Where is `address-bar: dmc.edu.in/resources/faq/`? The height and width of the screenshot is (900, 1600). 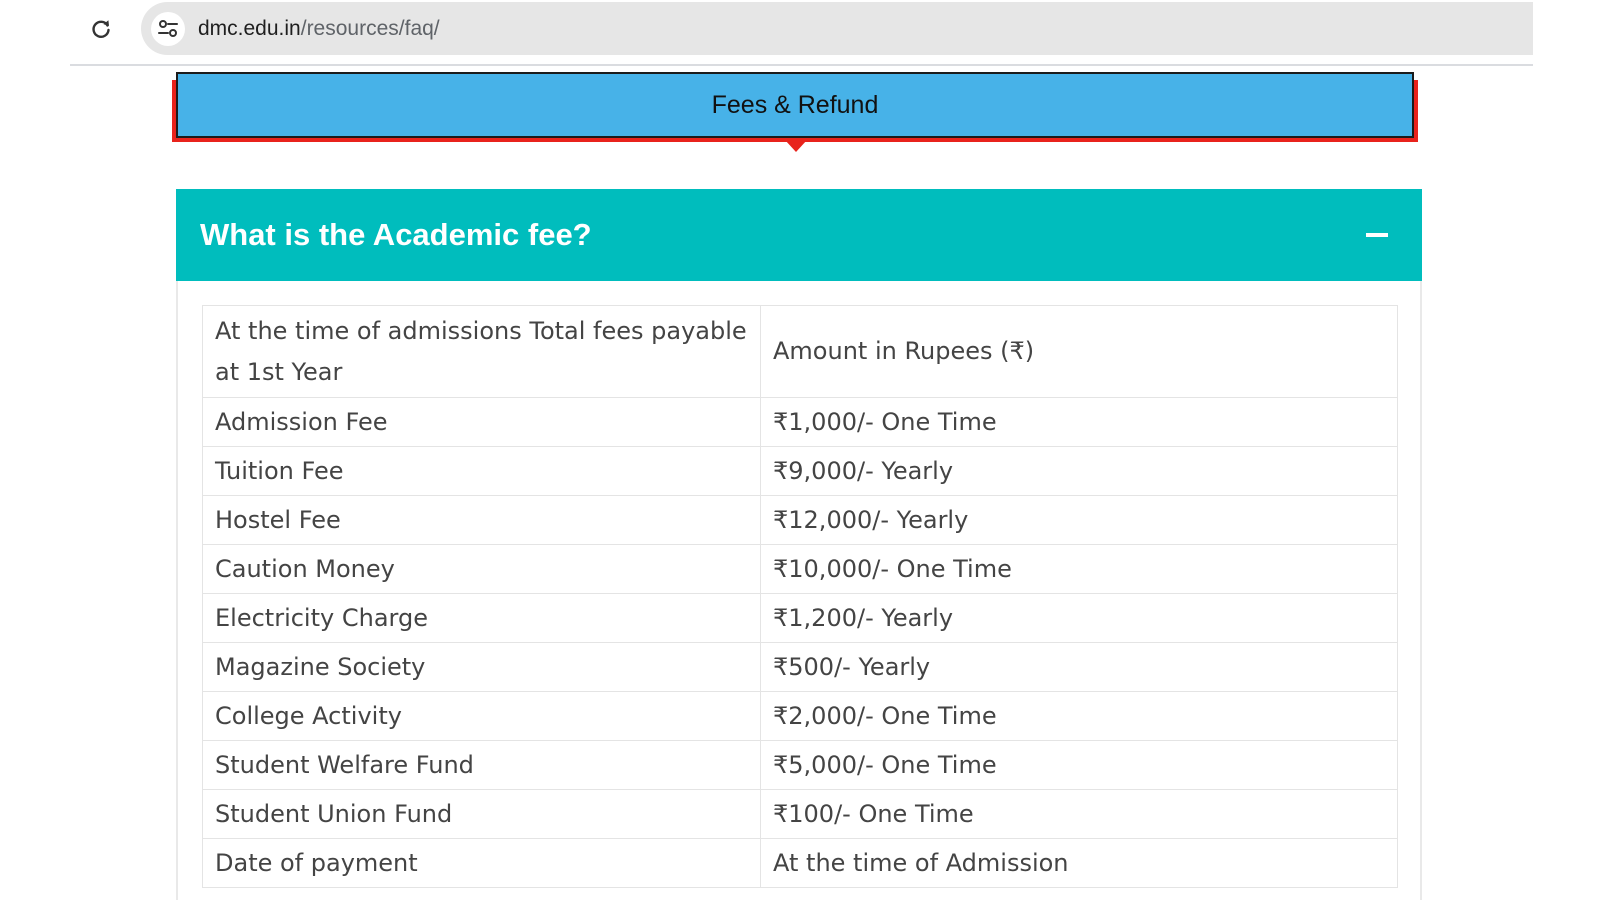
address-bar: dmc.edu.in/resources/faq/ is located at coordinates (837, 28).